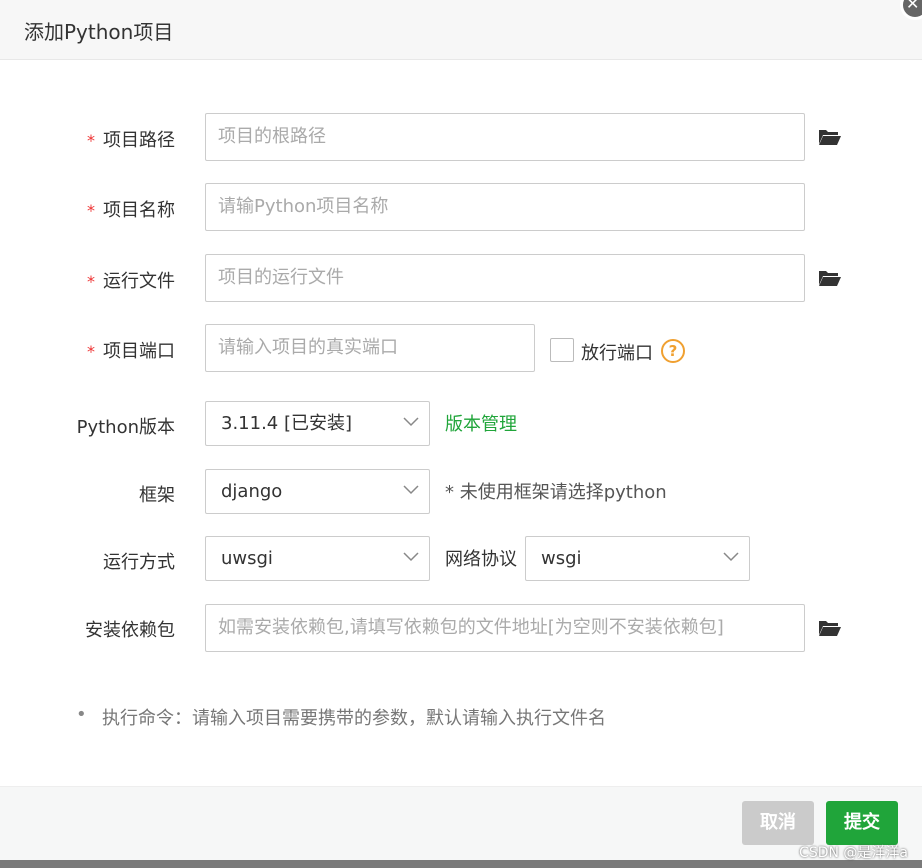  I want to click on open-port-checkbox, so click(562, 350).